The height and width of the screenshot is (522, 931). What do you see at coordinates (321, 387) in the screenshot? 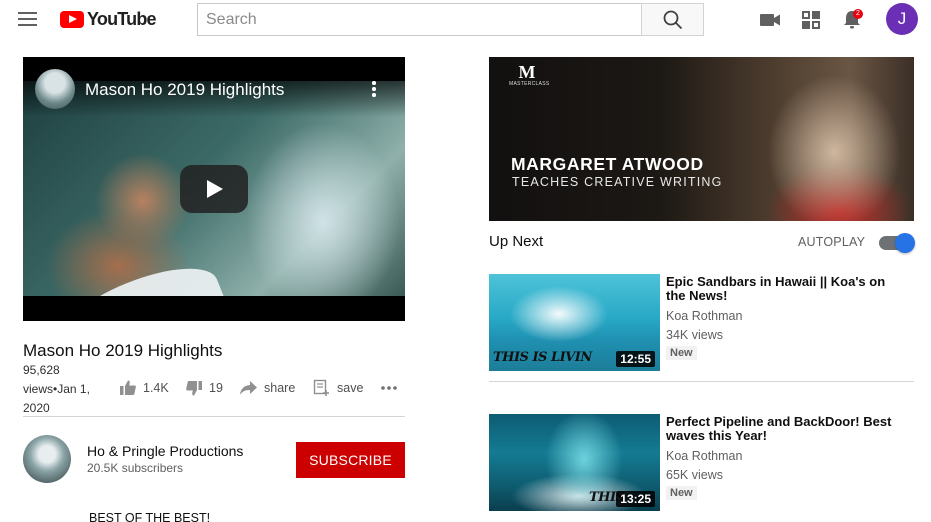
I see `save-playlist-icon` at bounding box center [321, 387].